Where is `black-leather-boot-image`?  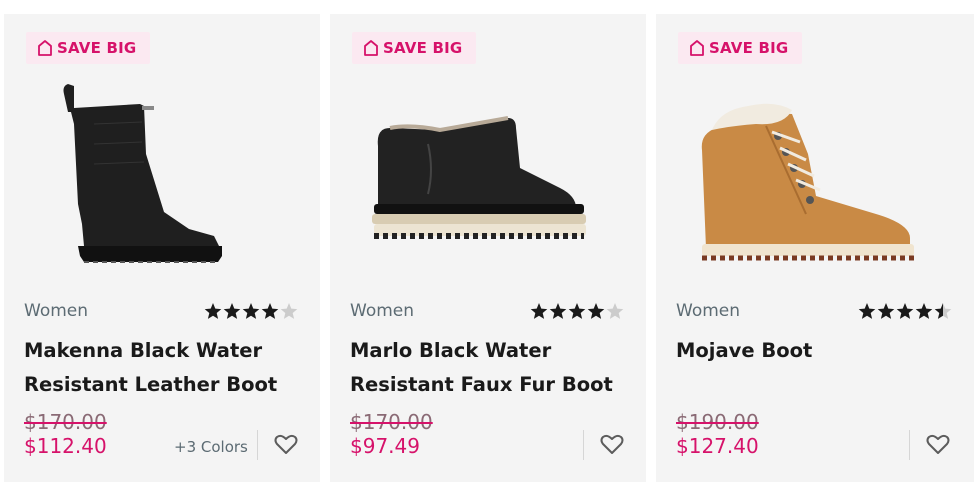 black-leather-boot-image is located at coordinates (142, 173).